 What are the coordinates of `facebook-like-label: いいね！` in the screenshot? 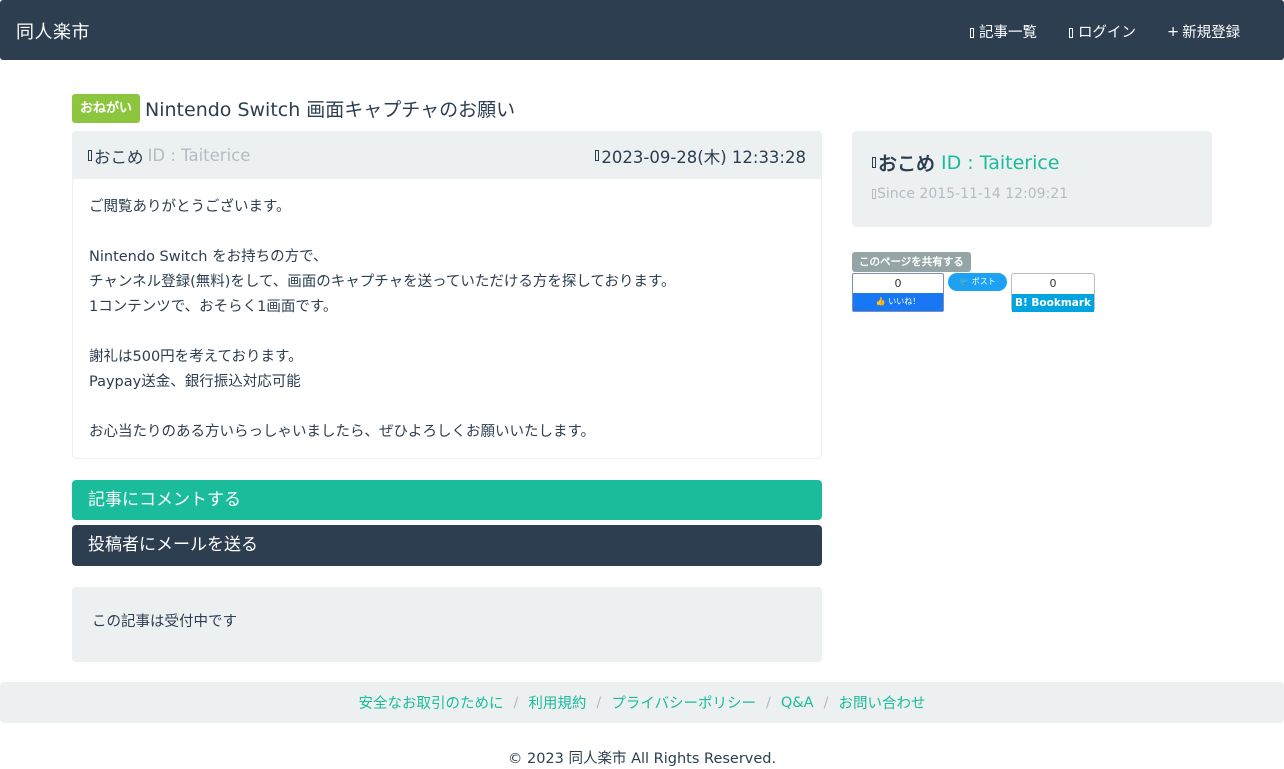 It's located at (904, 301).